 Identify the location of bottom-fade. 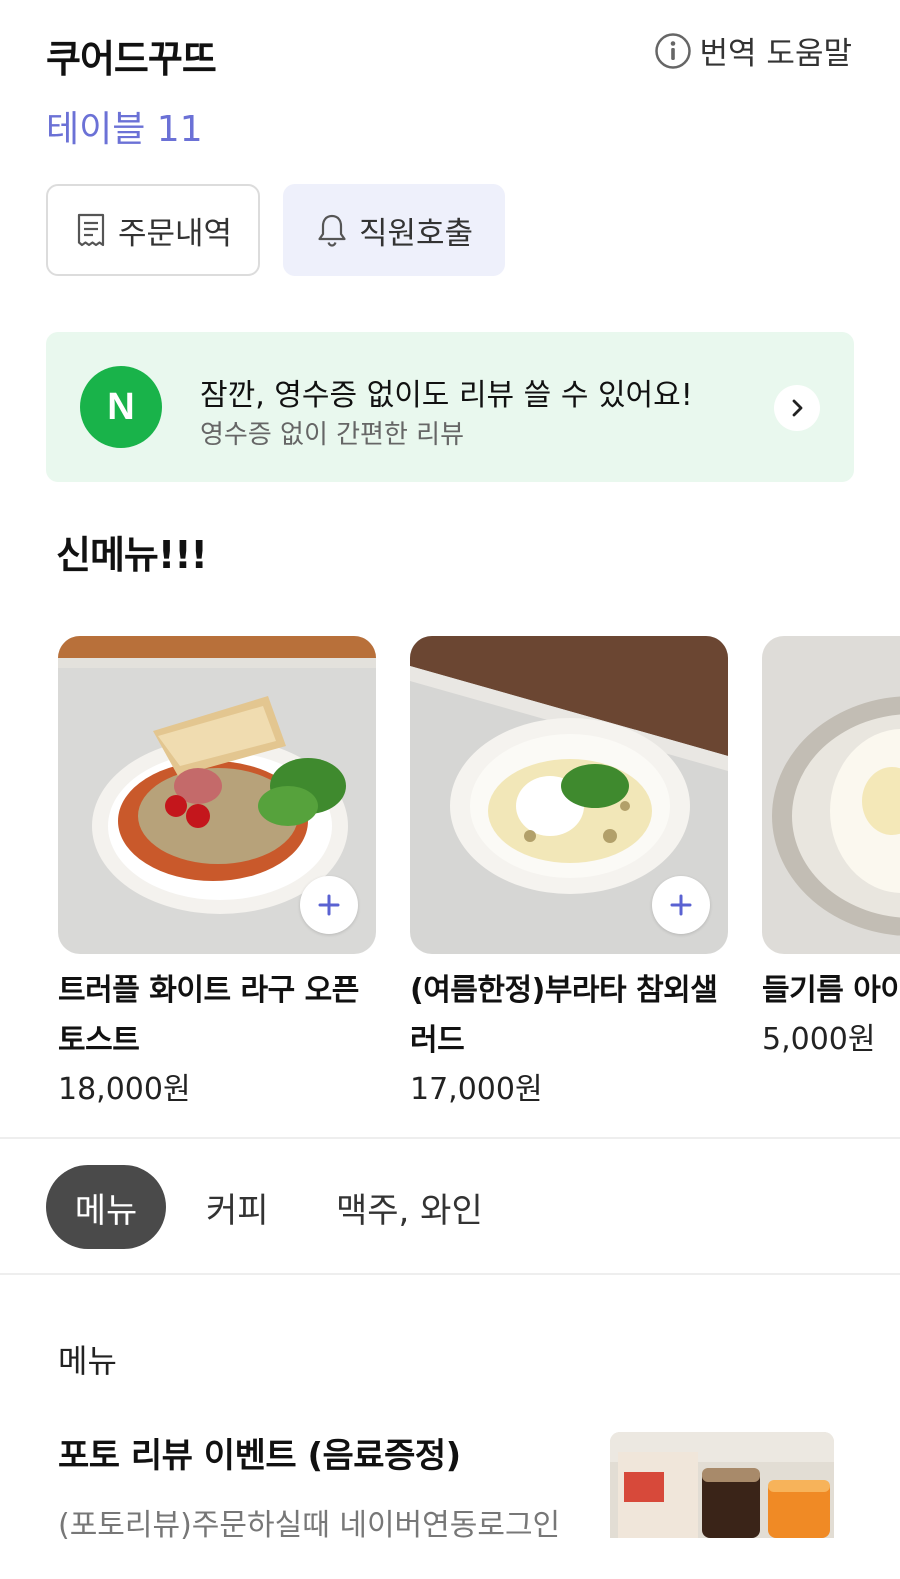
(450, 1559).